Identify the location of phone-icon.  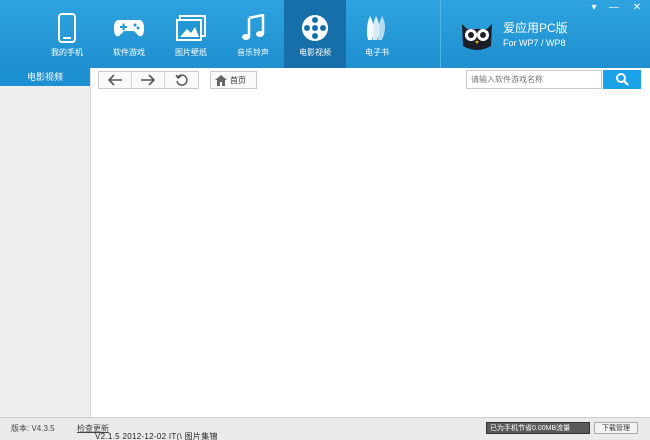
(67, 28).